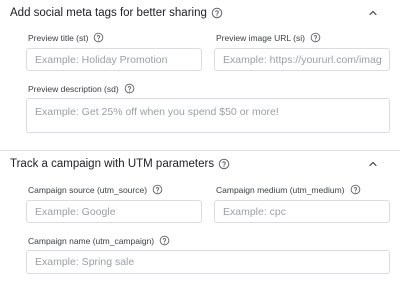  I want to click on utm-section-header: Track a campaign with UTM parameters, so click(120, 164).